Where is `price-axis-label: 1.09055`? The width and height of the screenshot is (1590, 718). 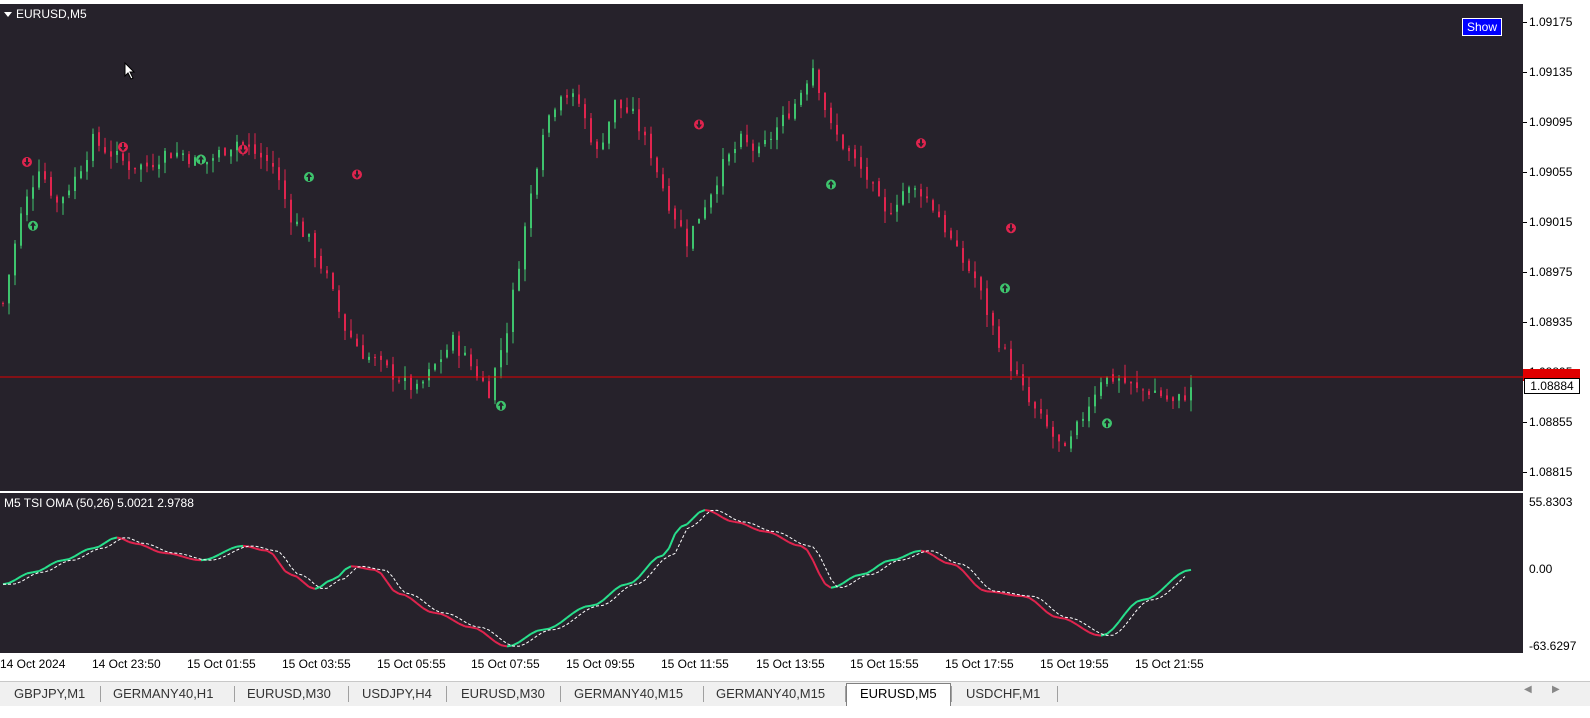
price-axis-label: 1.09055 is located at coordinates (1551, 172).